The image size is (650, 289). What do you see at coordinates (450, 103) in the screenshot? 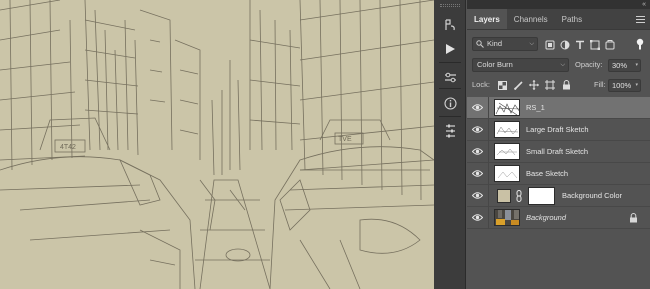
I see `info-icon` at bounding box center [450, 103].